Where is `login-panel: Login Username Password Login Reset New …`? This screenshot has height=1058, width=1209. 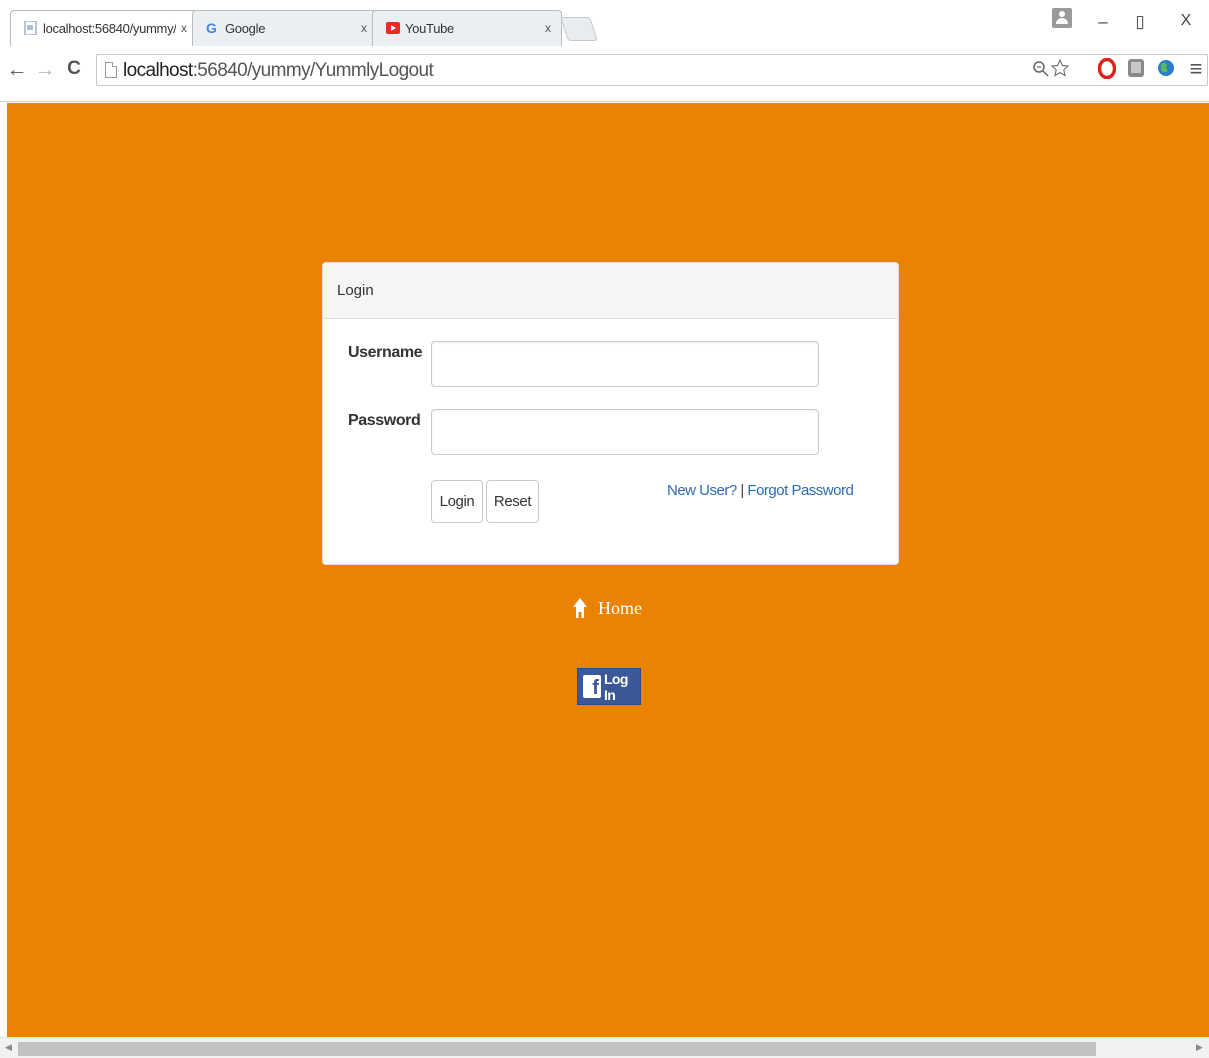 login-panel: Login Username Password Login Reset New … is located at coordinates (610, 413).